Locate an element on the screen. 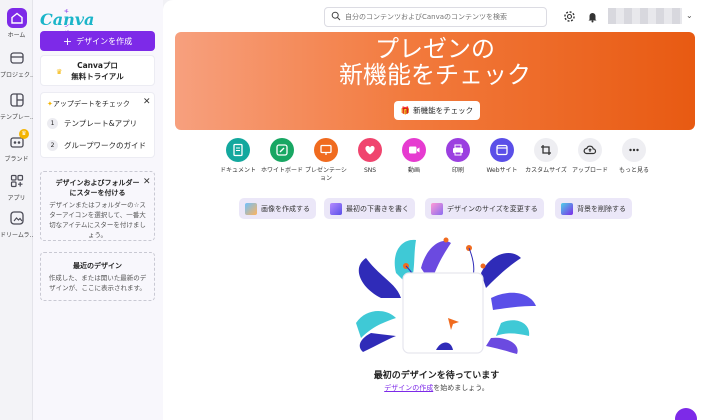 Image resolution: width=710 pixels, height=420 pixels. background-remover-icon is located at coordinates (567, 208).